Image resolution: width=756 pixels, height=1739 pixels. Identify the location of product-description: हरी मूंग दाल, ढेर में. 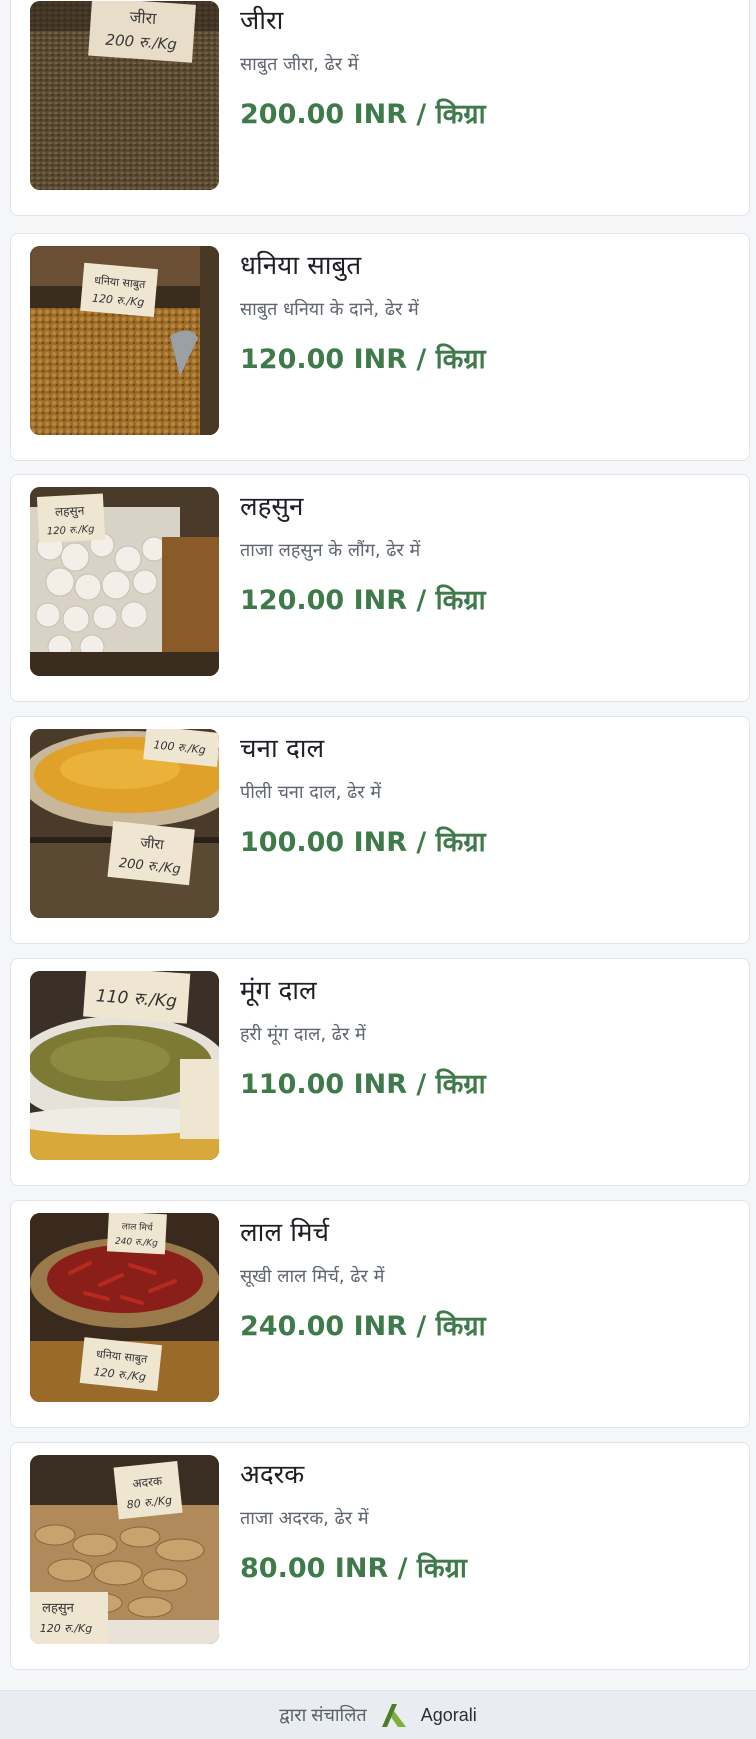
(303, 1034).